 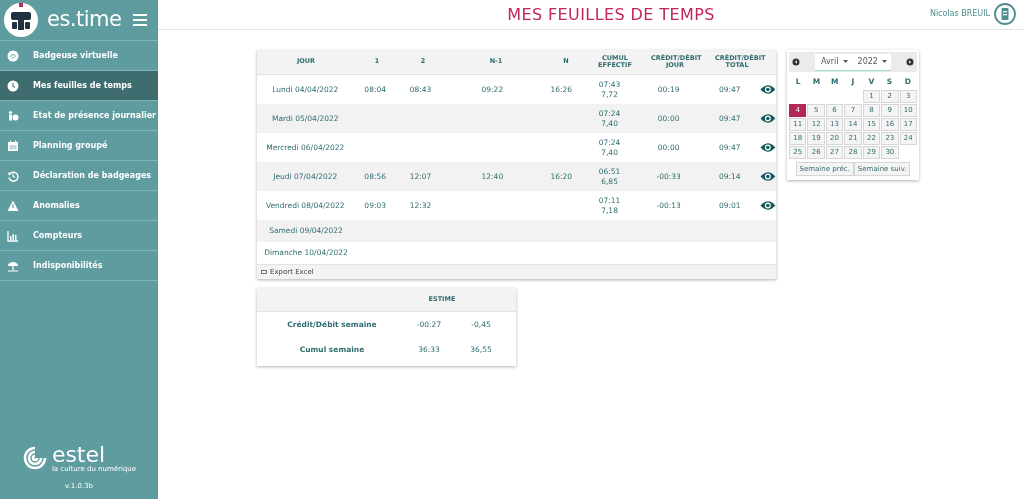 I want to click on brand-name: estel, so click(x=78, y=454).